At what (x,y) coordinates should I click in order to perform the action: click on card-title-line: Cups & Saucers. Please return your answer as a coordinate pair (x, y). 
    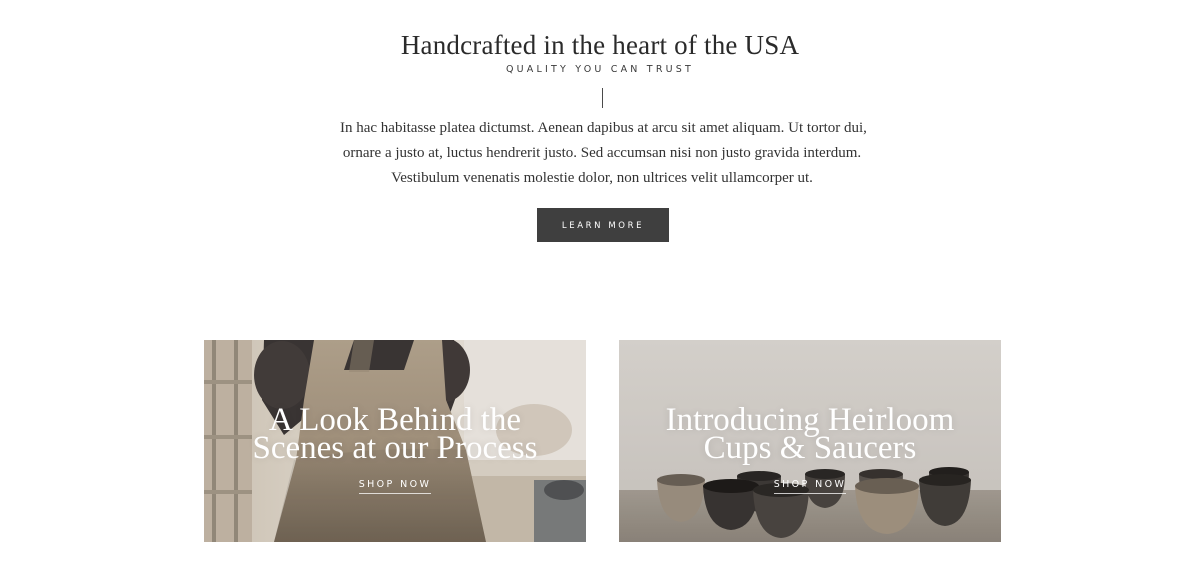
    Looking at the image, I should click on (810, 448).